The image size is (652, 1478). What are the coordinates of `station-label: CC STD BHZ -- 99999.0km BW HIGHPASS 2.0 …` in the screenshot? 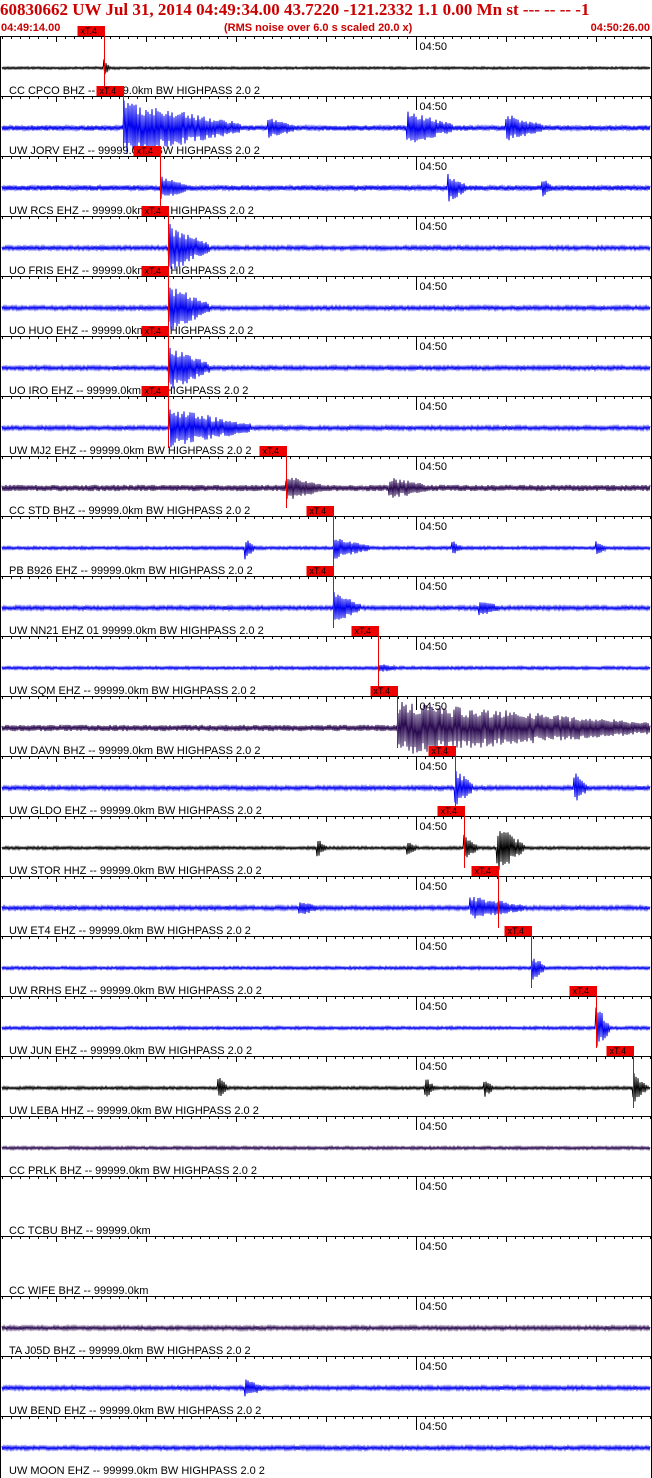 It's located at (129, 511).